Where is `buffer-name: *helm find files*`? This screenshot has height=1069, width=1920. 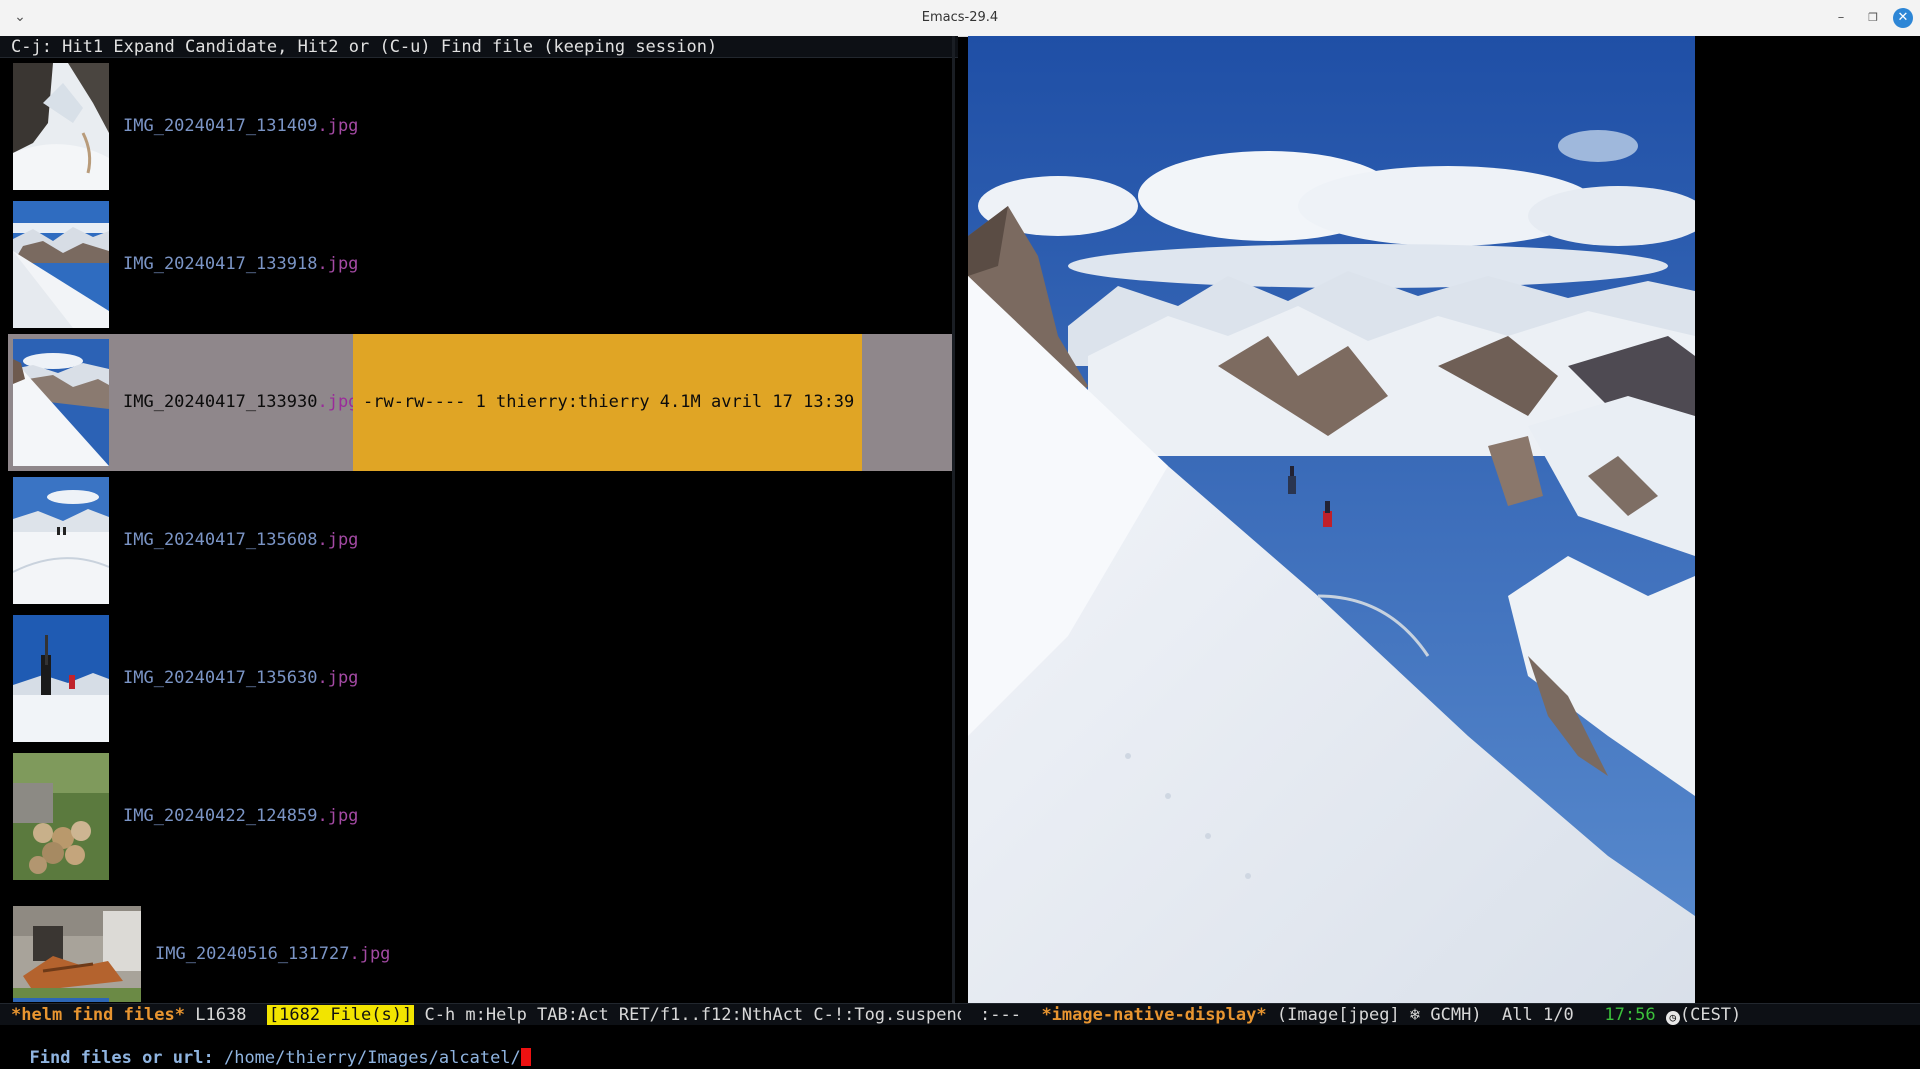 buffer-name: *helm find files* is located at coordinates (98, 1015).